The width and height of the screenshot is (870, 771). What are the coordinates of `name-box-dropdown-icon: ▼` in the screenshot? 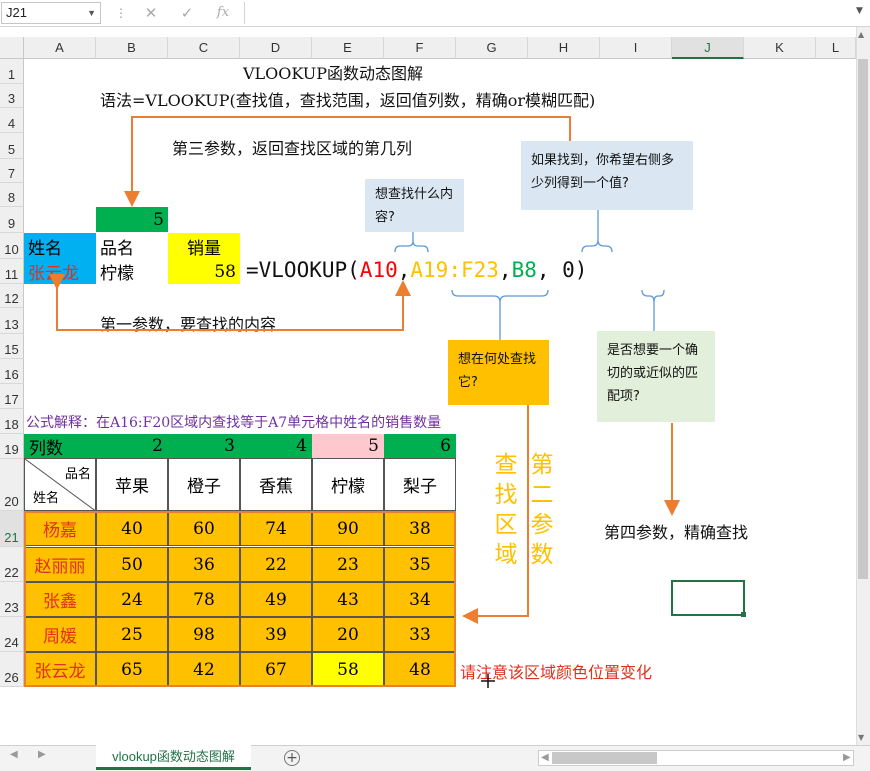 It's located at (91, 13).